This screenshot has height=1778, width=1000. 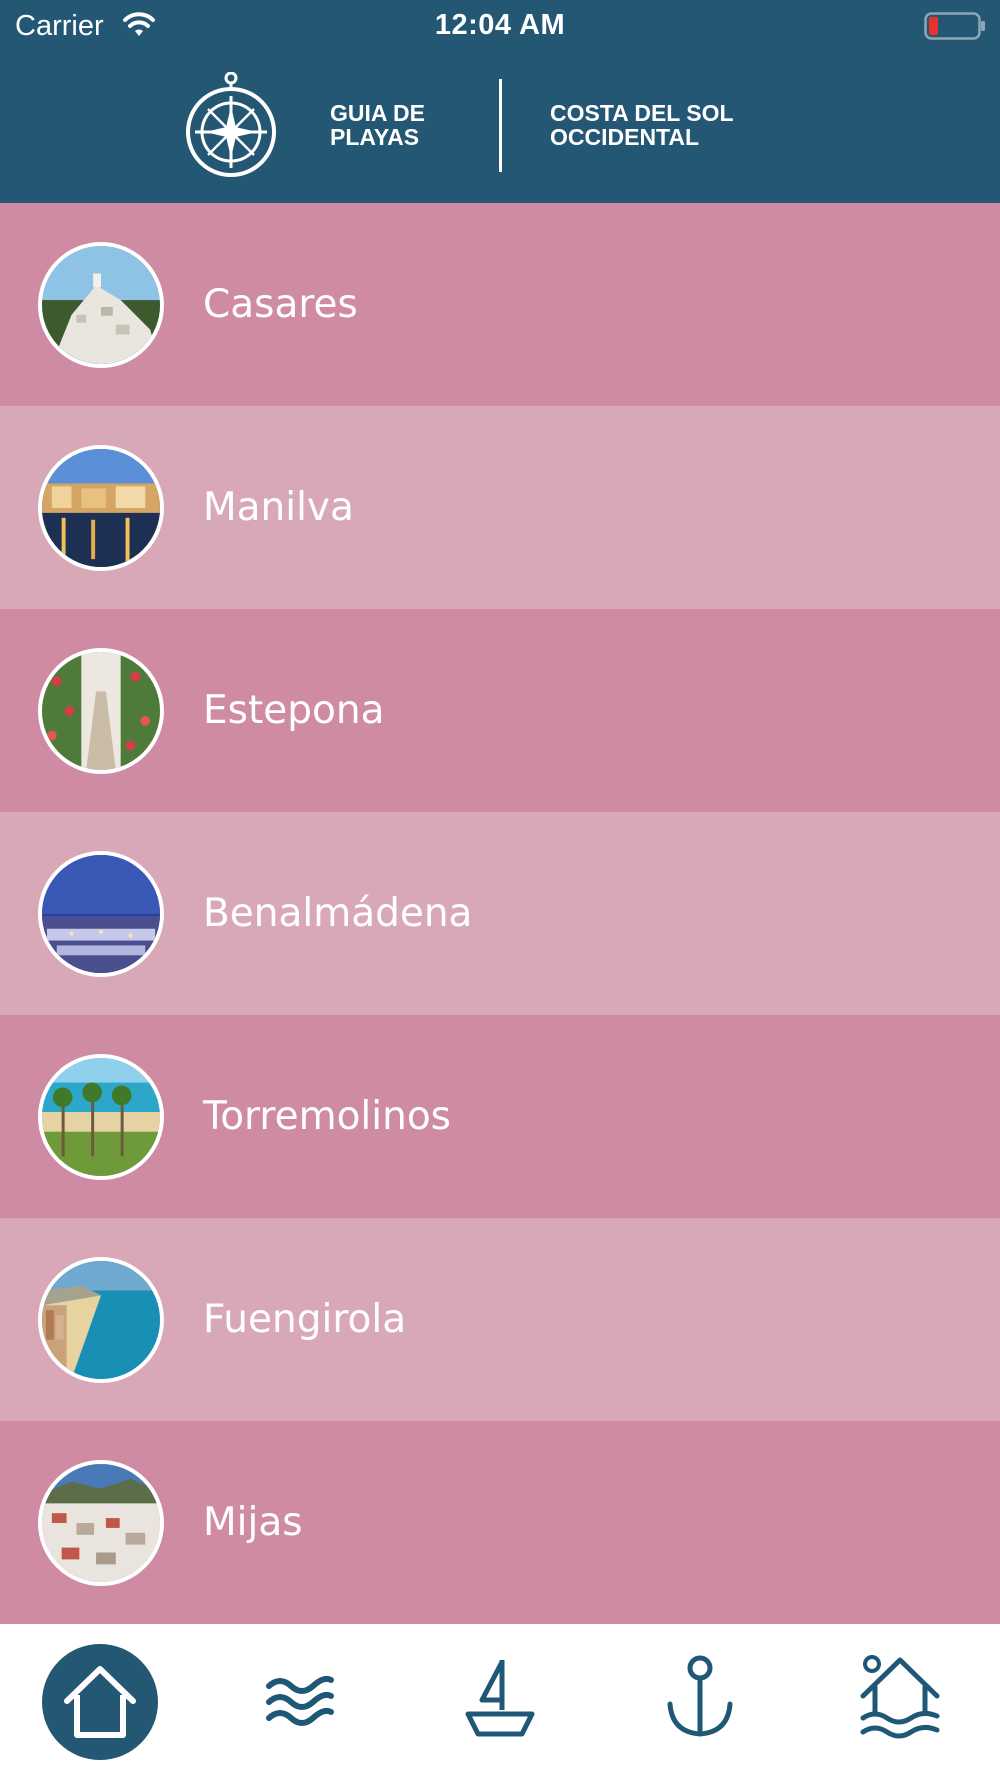 I want to click on town-name: Fuengirola, so click(x=305, y=1319).